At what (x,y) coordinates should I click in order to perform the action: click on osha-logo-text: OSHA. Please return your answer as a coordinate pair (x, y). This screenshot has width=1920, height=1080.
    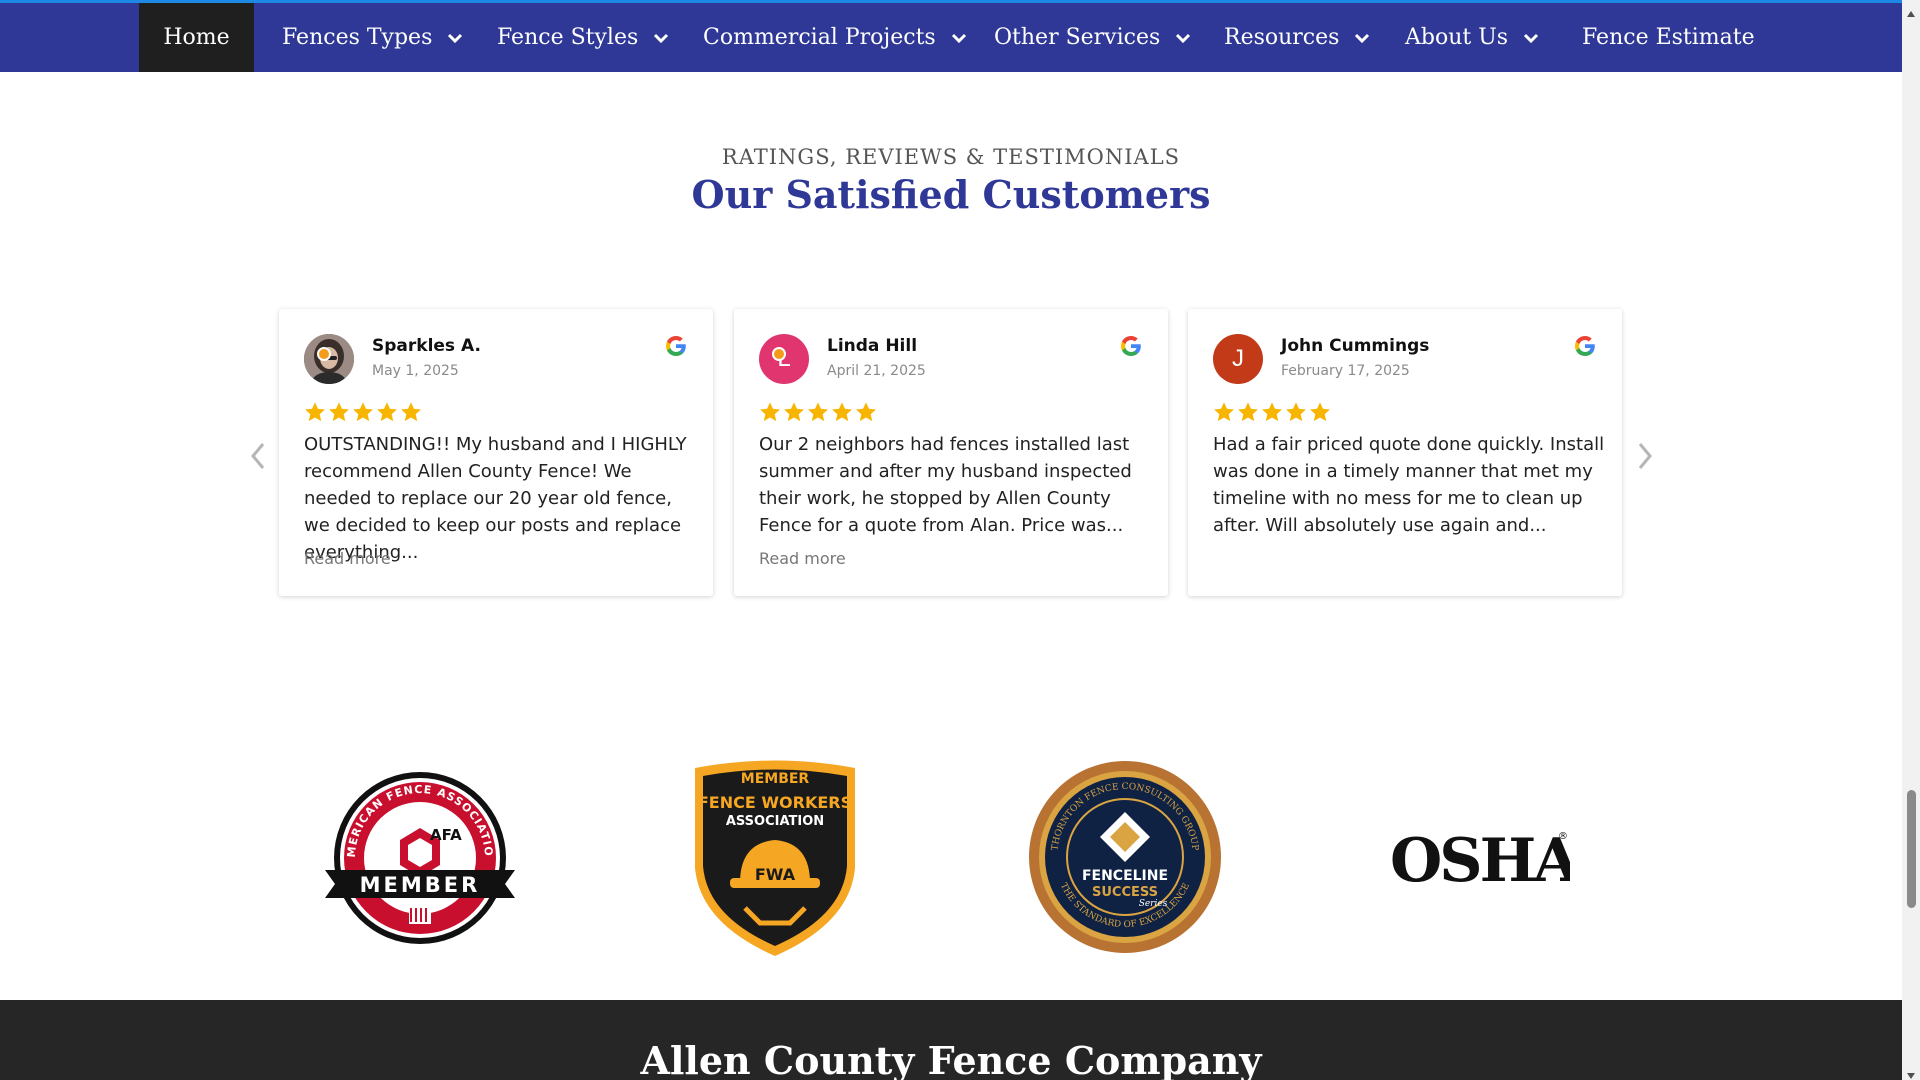
    Looking at the image, I should click on (1480, 858).